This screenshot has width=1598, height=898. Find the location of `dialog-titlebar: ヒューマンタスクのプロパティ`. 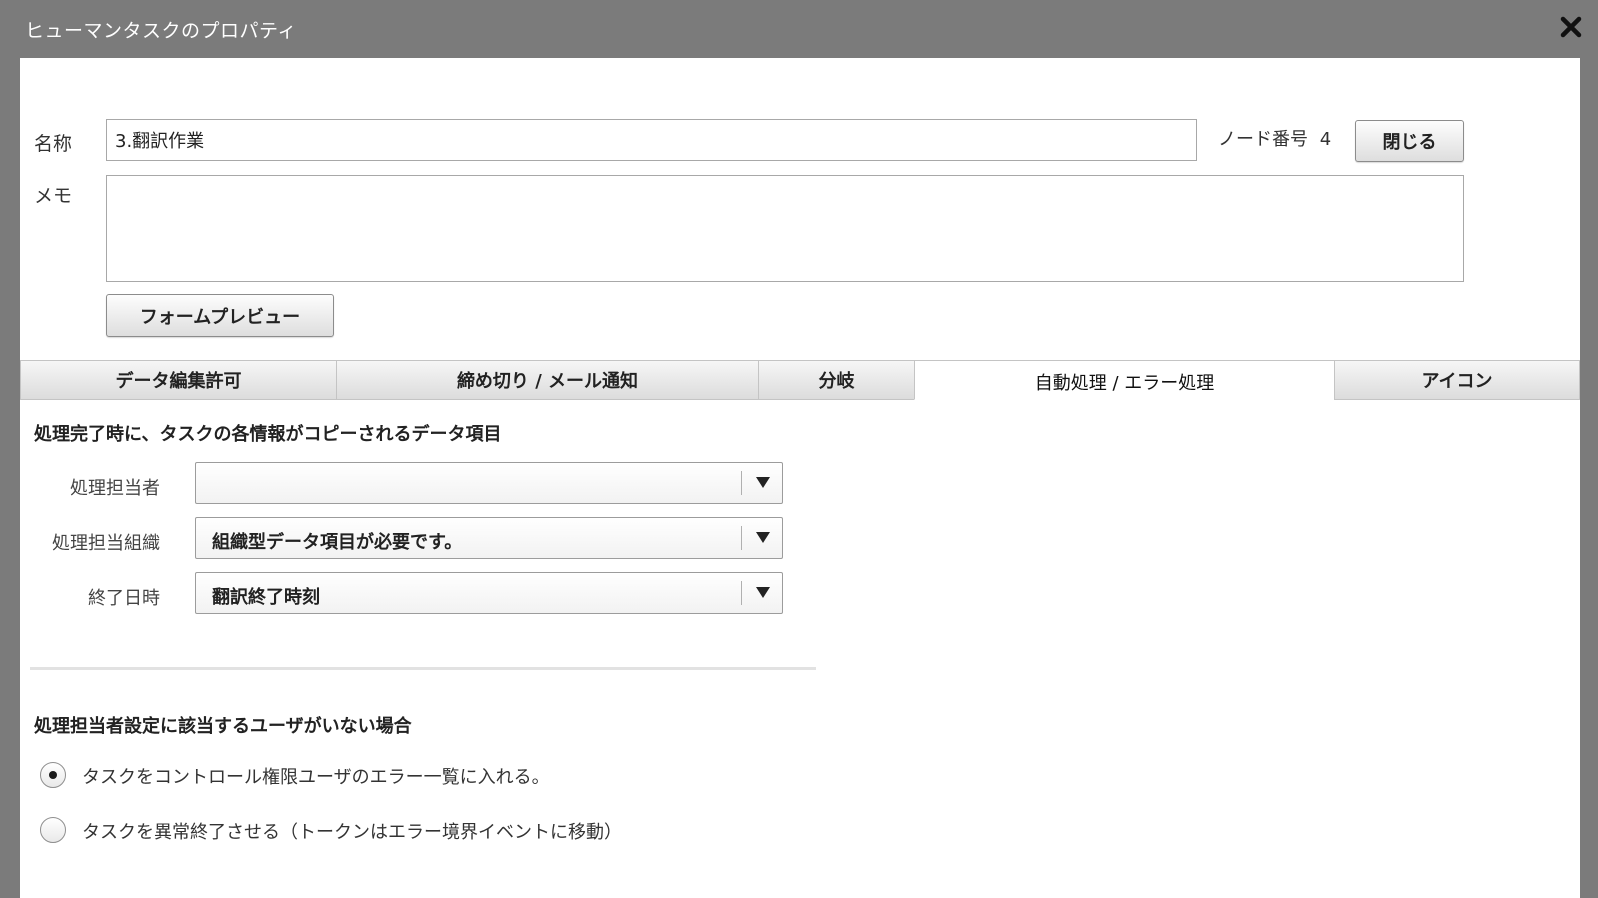

dialog-titlebar: ヒューマンタスクのプロパティ is located at coordinates (799, 29).